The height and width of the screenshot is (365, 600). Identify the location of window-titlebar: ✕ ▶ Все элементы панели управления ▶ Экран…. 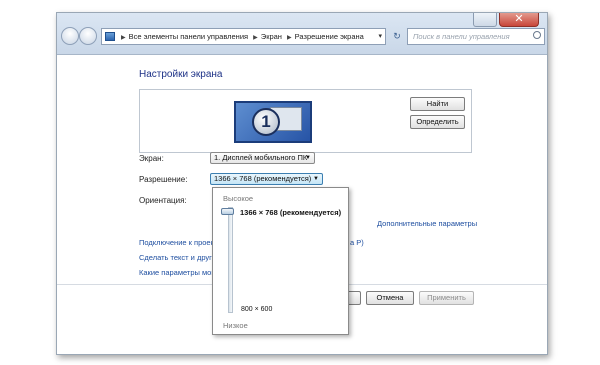
(302, 33).